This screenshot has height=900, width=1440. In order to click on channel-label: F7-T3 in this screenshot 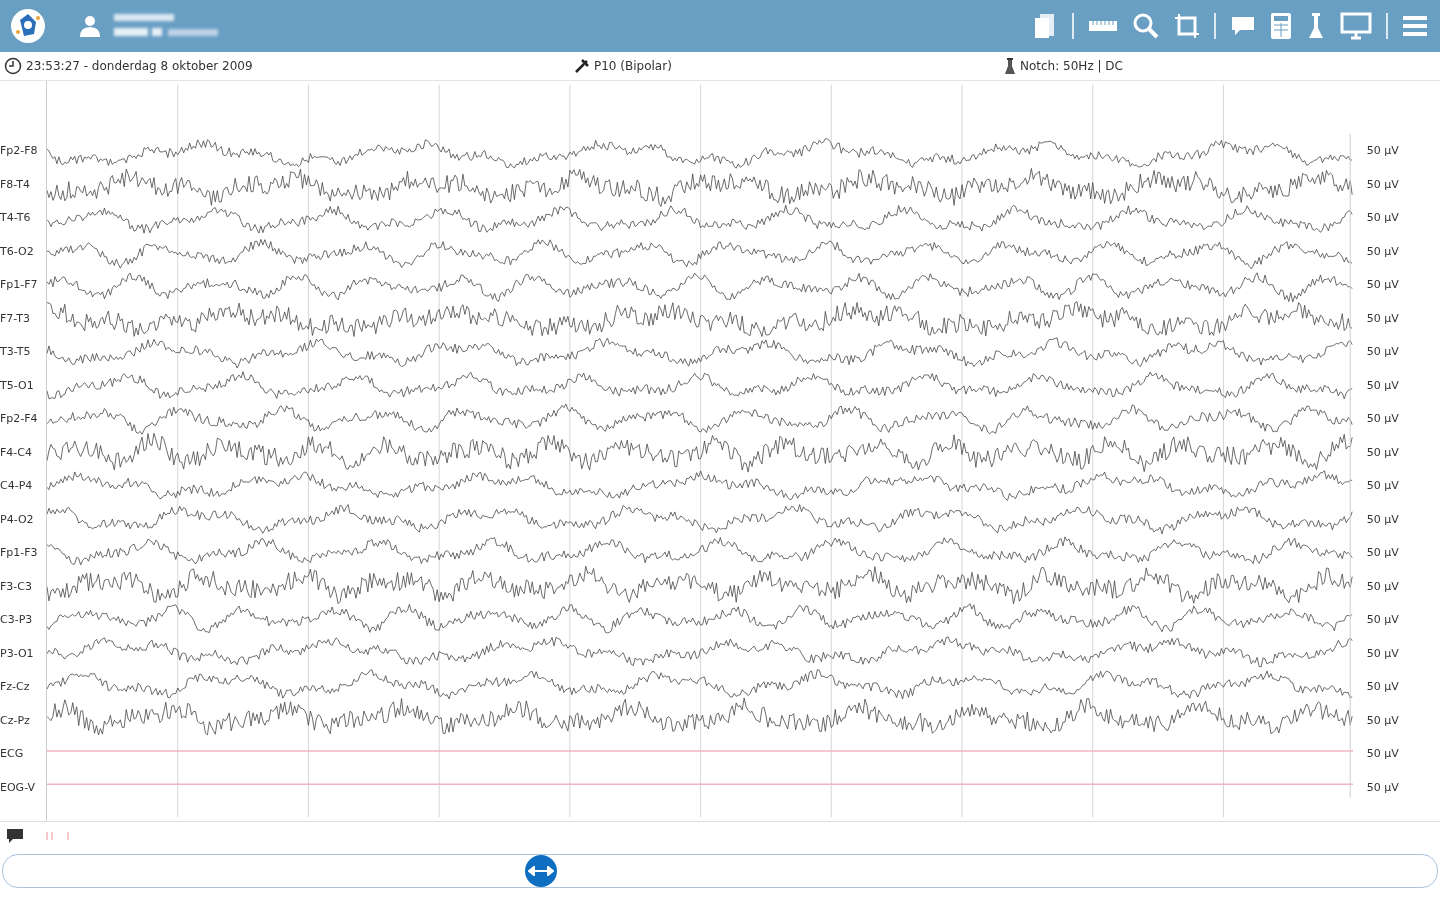, I will do `click(15, 318)`.